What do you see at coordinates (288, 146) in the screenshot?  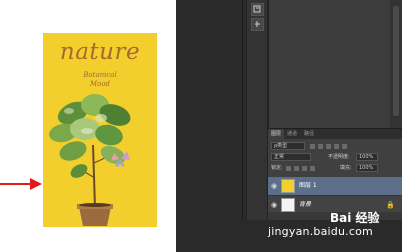 I see `filter-kind-select: ρ类型` at bounding box center [288, 146].